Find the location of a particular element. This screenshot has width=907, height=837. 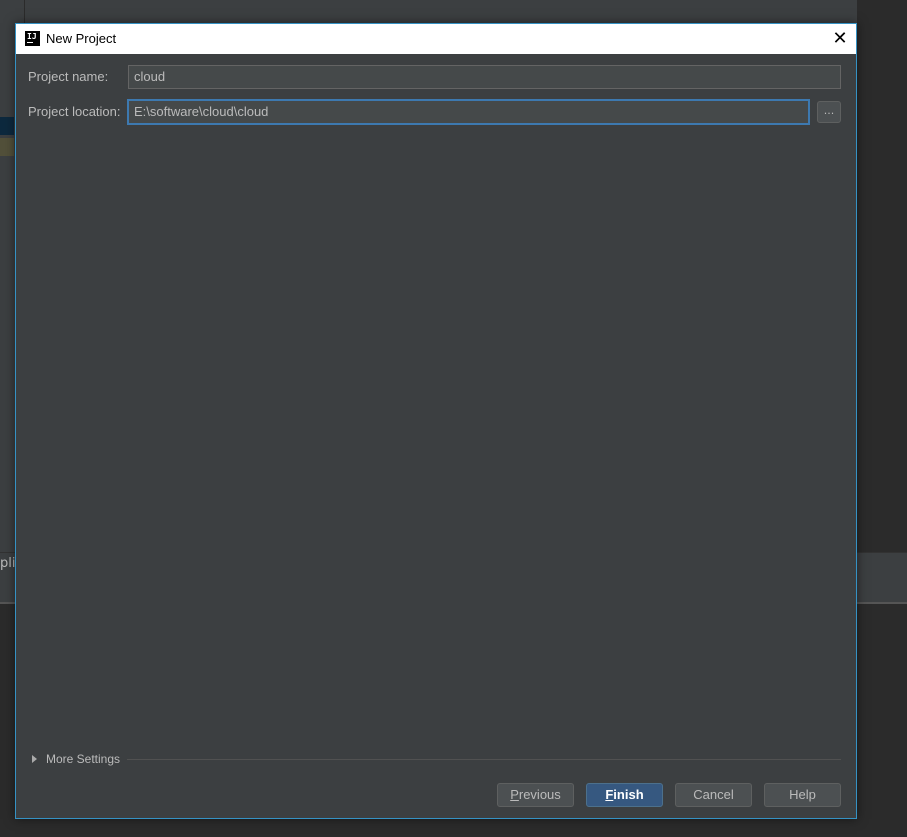

dialog-title: New Project is located at coordinates (81, 38).